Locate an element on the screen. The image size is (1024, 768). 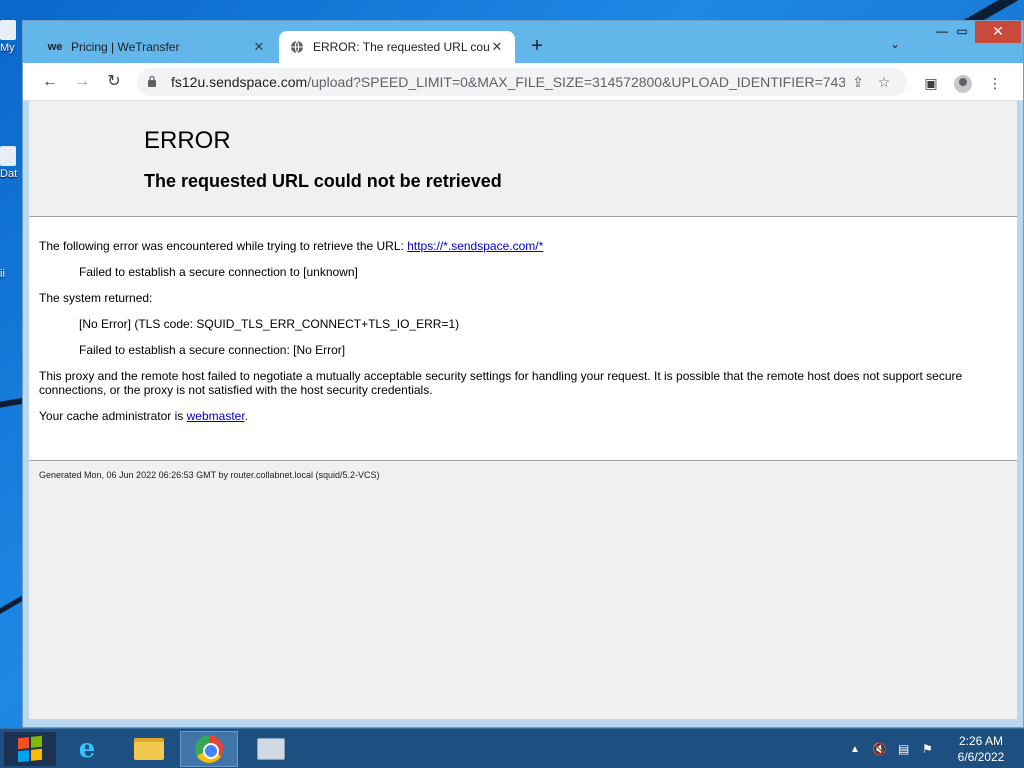
internet-explorer-icon: e is located at coordinates (87, 749).